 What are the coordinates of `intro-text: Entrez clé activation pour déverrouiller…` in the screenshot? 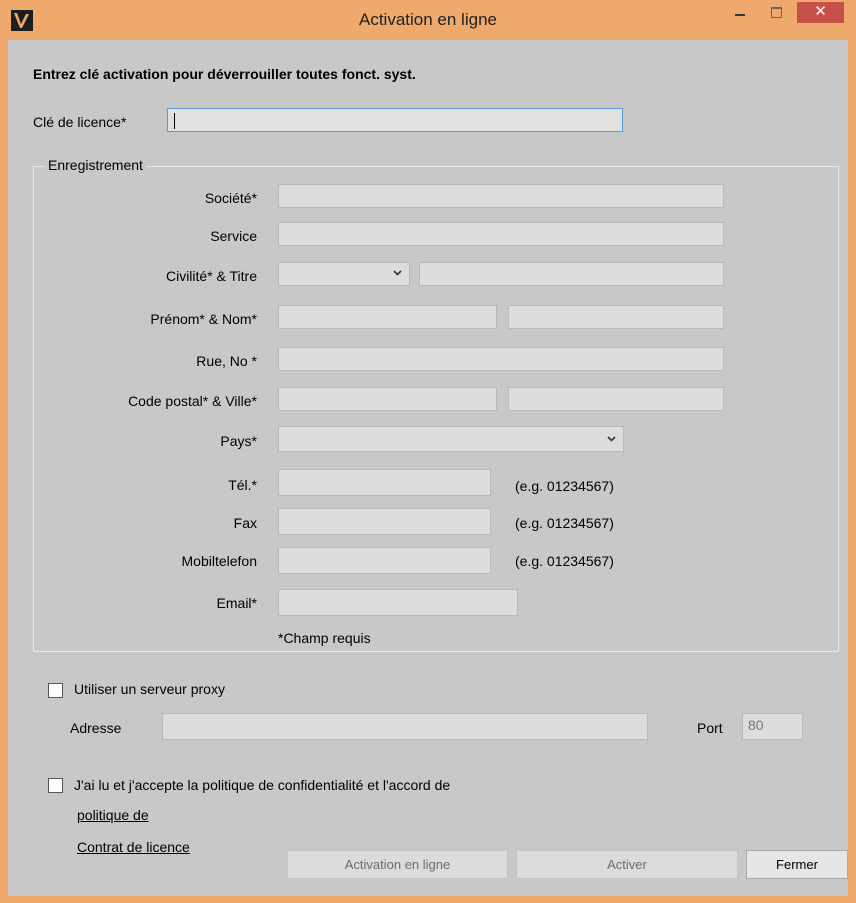 It's located at (224, 74).